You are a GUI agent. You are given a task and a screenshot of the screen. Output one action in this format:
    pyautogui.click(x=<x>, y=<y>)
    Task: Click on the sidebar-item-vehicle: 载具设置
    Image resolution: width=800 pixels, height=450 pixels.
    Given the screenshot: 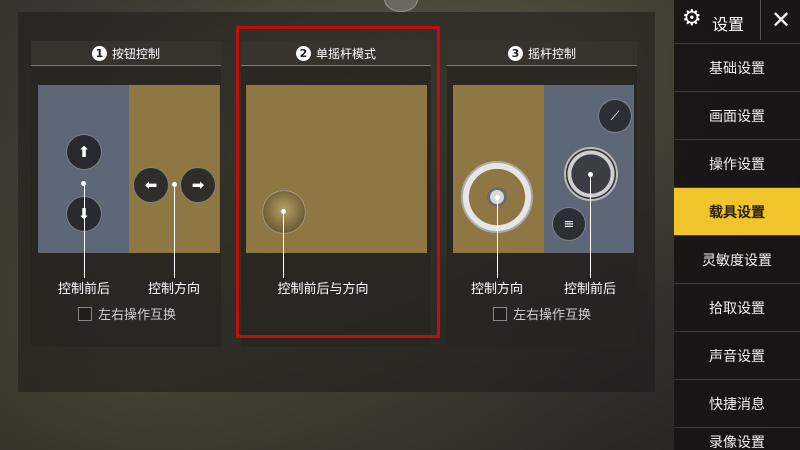 What is the action you would take?
    pyautogui.click(x=737, y=211)
    